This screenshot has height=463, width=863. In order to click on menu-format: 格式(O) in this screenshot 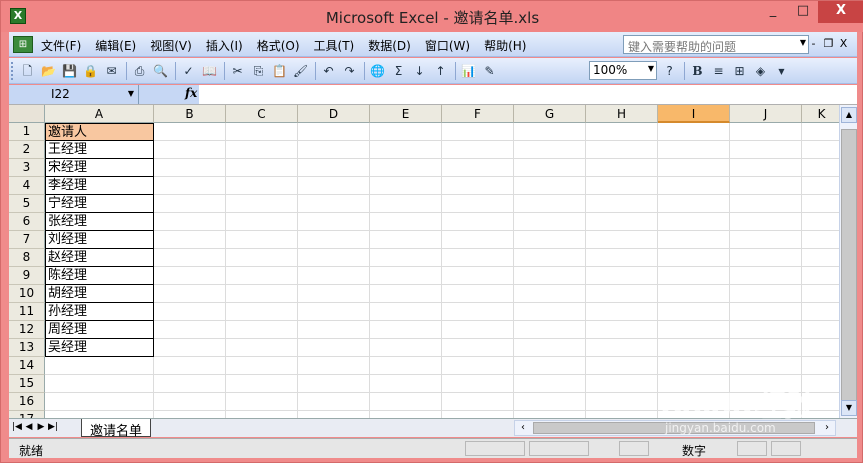, I will do `click(278, 45)`.